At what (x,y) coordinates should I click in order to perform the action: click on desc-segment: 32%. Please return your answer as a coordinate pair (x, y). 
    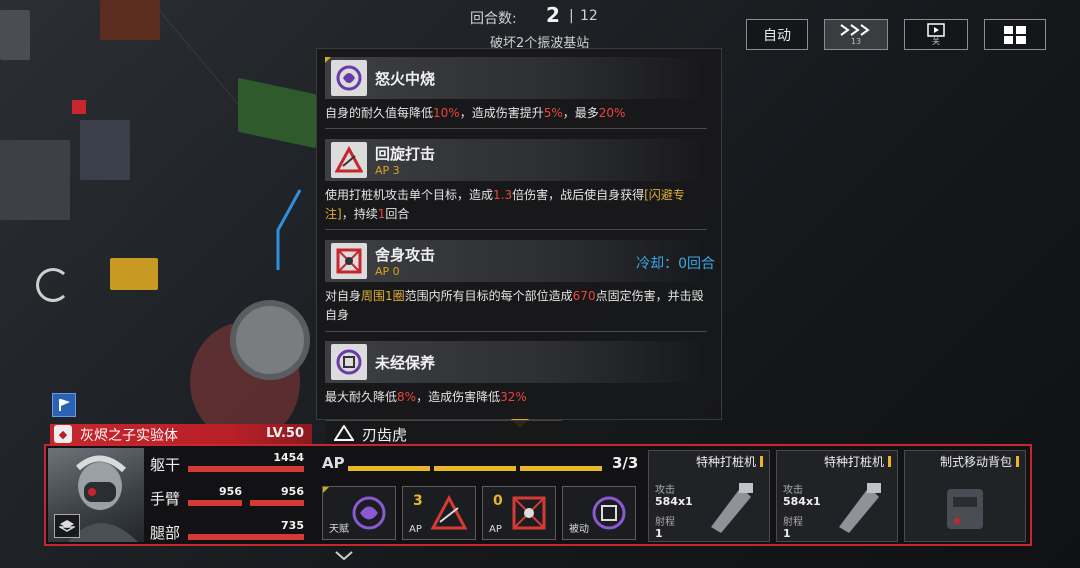
    Looking at the image, I should click on (513, 397).